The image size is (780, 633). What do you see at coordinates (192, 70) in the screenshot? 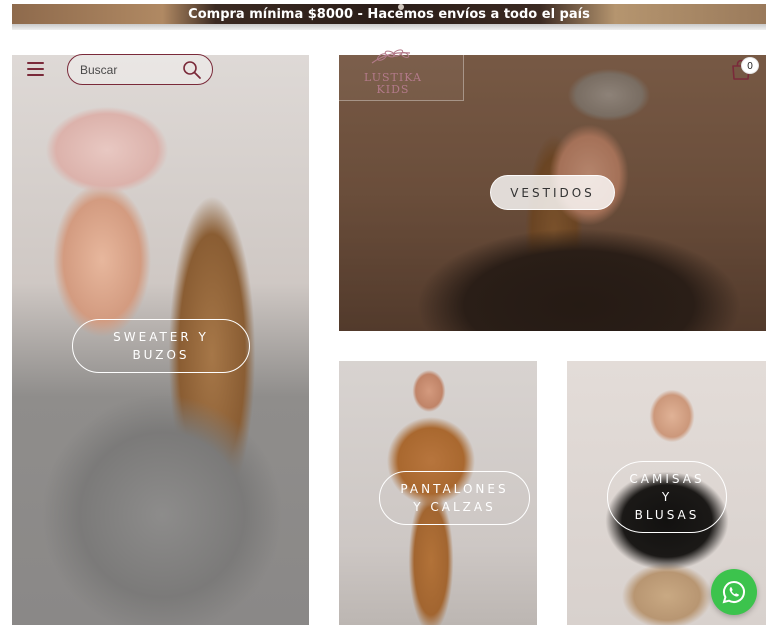
I see `search-icon` at bounding box center [192, 70].